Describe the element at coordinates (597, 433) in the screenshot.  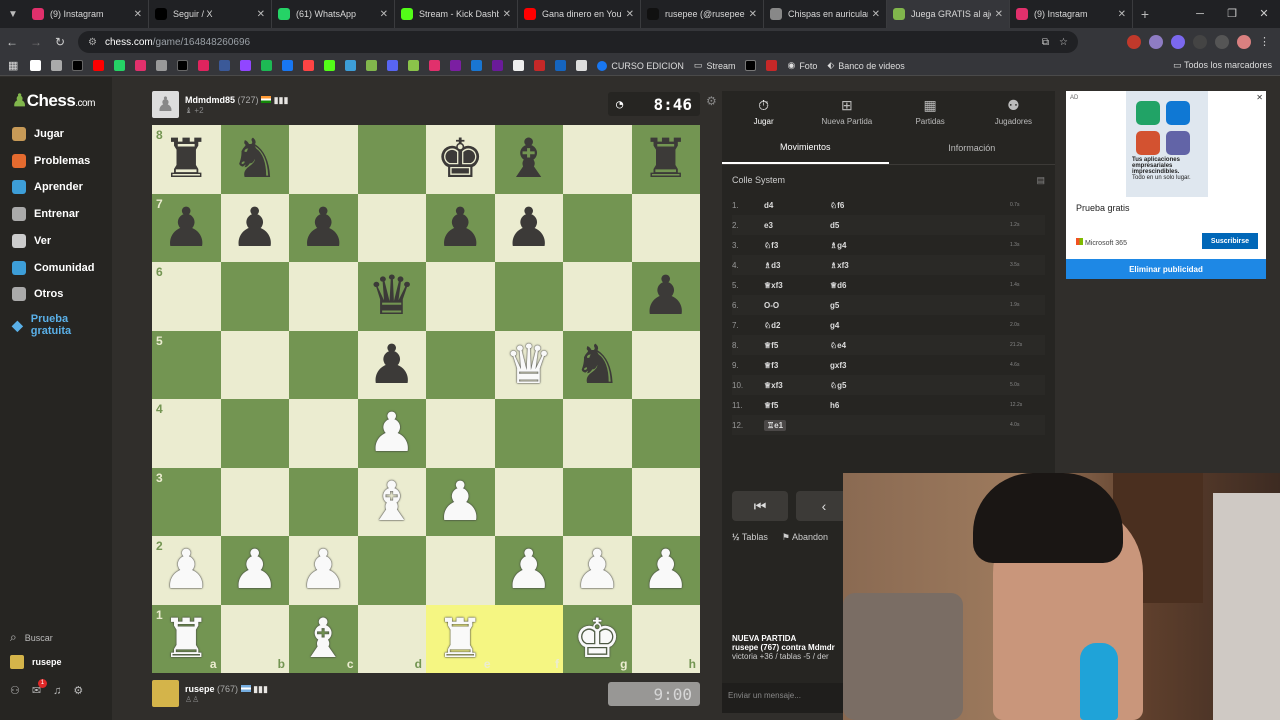
I see `board-square-g4` at that location.